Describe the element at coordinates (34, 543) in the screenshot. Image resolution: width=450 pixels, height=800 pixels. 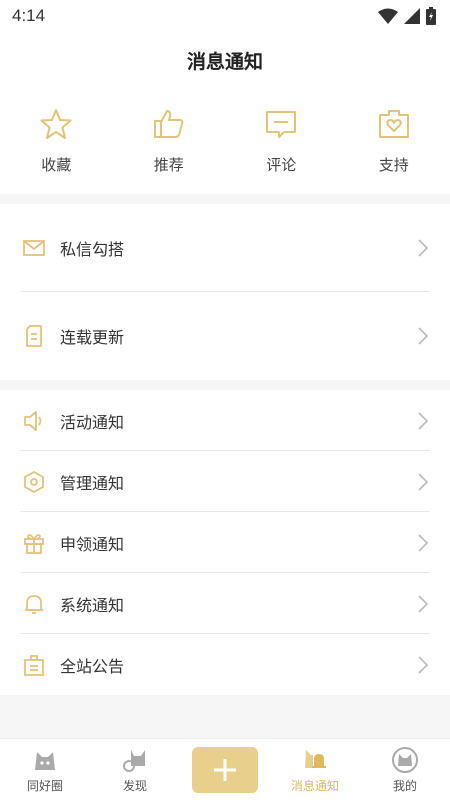
I see `gift-icon` at that location.